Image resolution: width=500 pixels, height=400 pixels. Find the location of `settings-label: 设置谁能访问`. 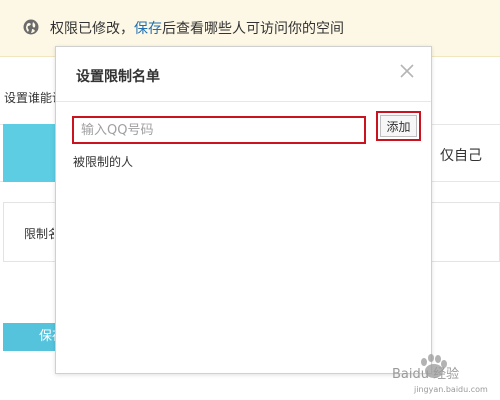

settings-label: 设置谁能访问 is located at coordinates (32, 98).